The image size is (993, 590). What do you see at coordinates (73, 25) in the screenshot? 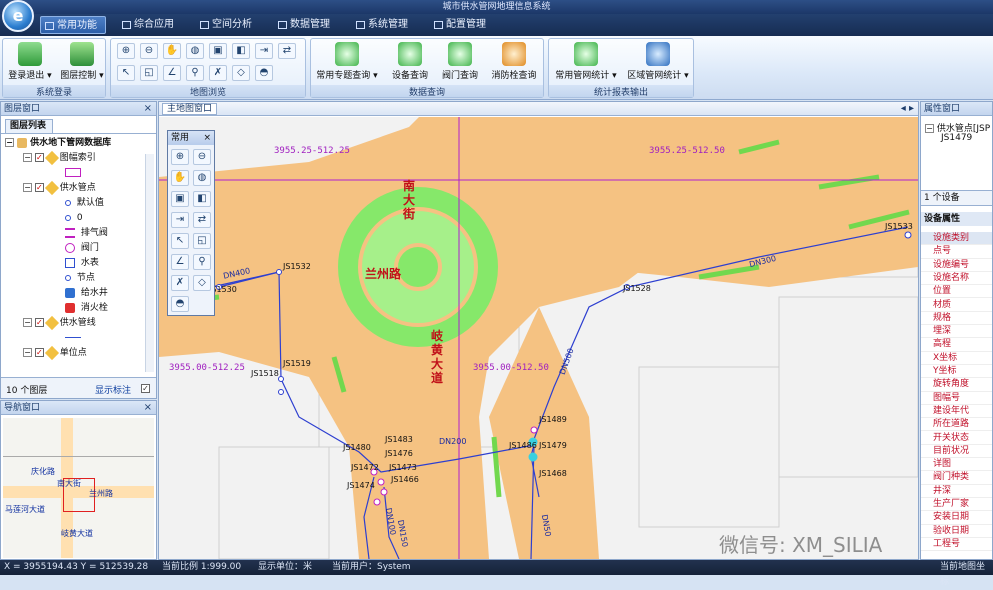
I see `menu-common: 常用功能` at bounding box center [73, 25].